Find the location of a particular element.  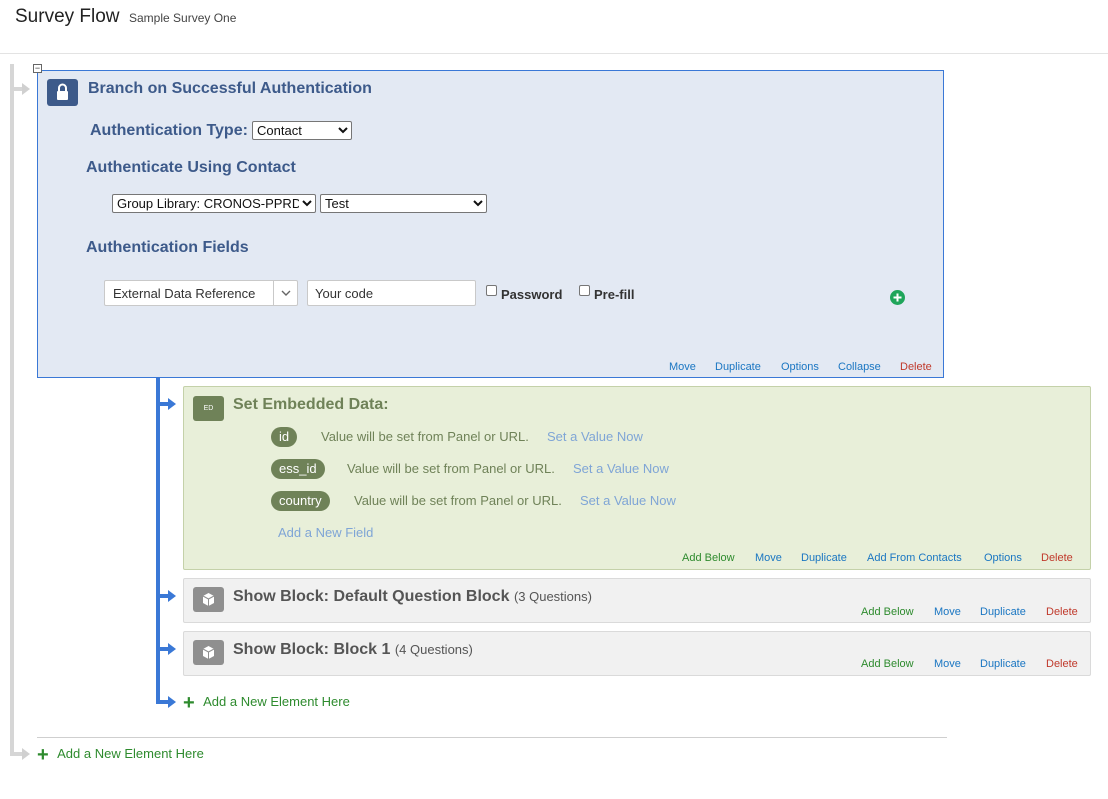

auth-fields-heading: Authentication Fields is located at coordinates (167, 247).